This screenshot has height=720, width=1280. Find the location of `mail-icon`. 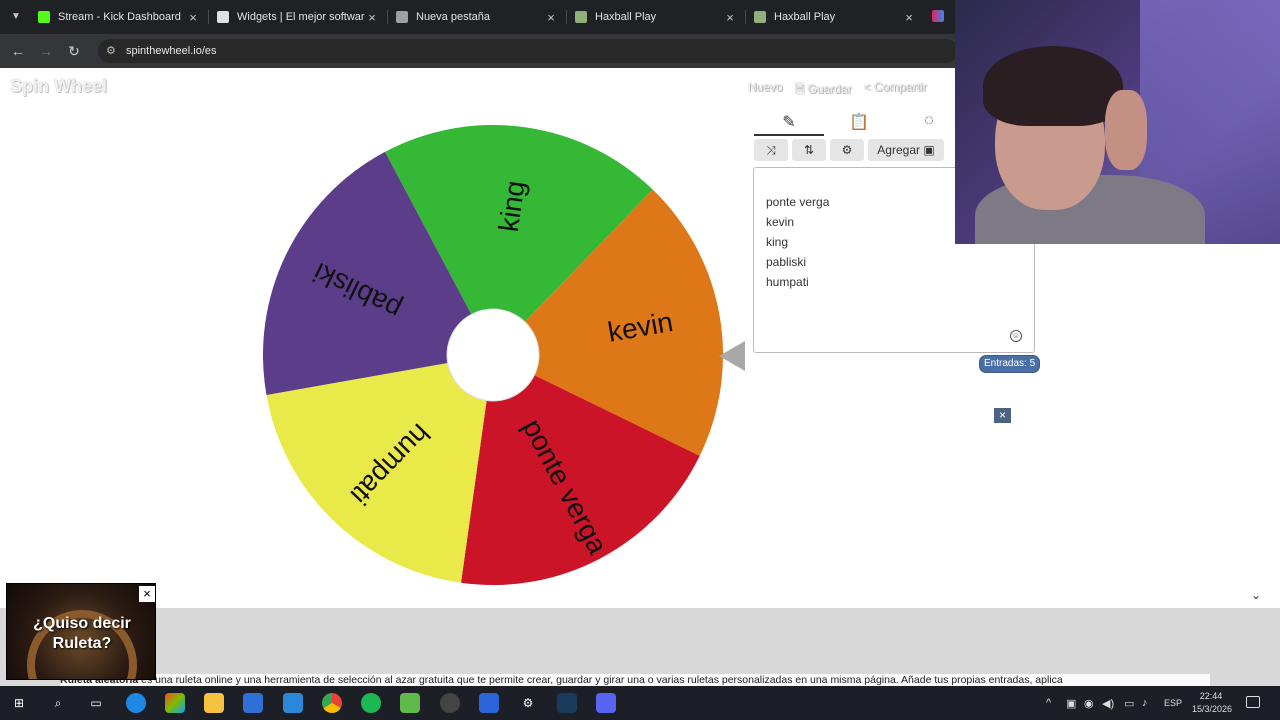

mail-icon is located at coordinates (293, 703).